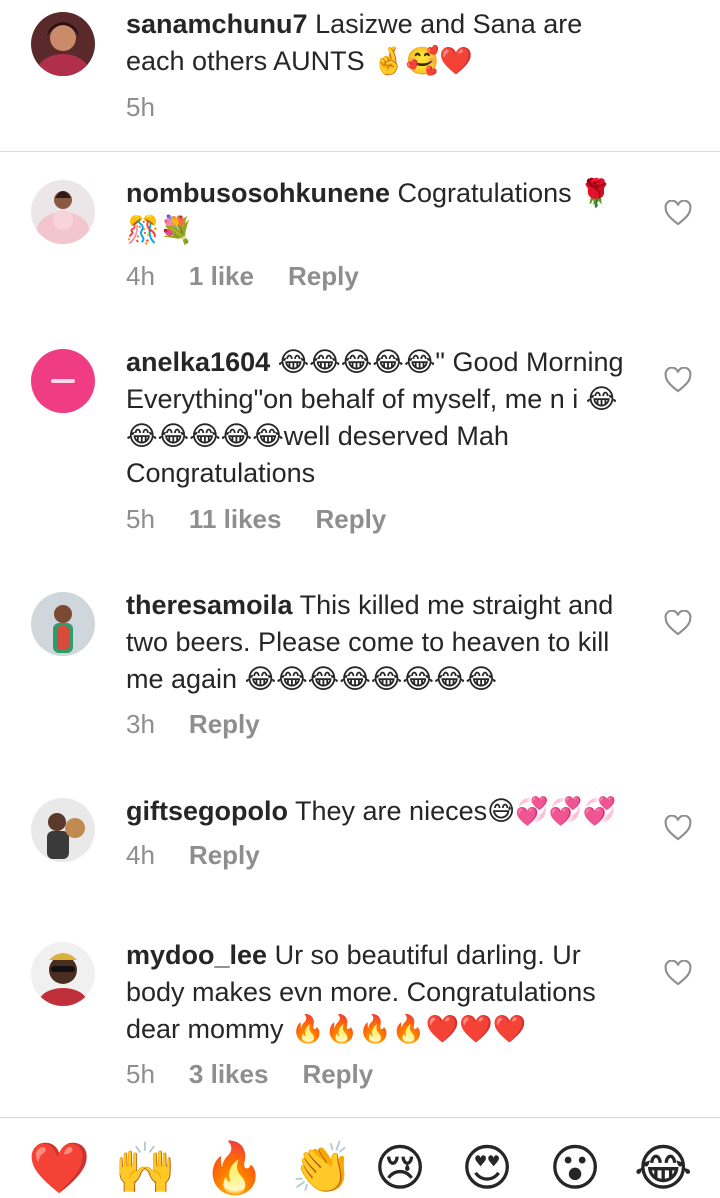 This screenshot has width=720, height=1198. I want to click on comment-meta: 4h 1 like Reply, so click(242, 276).